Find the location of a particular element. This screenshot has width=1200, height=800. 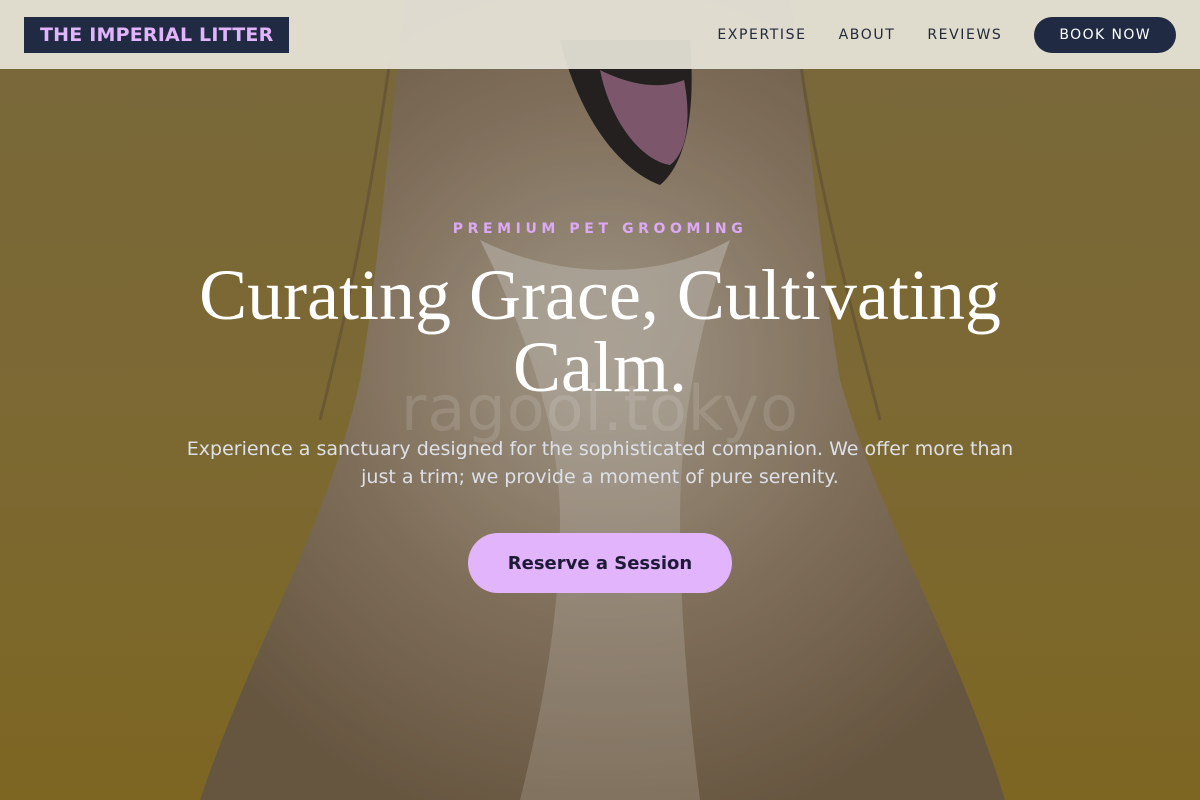

reserve-session-button: Reserve a Session is located at coordinates (600, 563).